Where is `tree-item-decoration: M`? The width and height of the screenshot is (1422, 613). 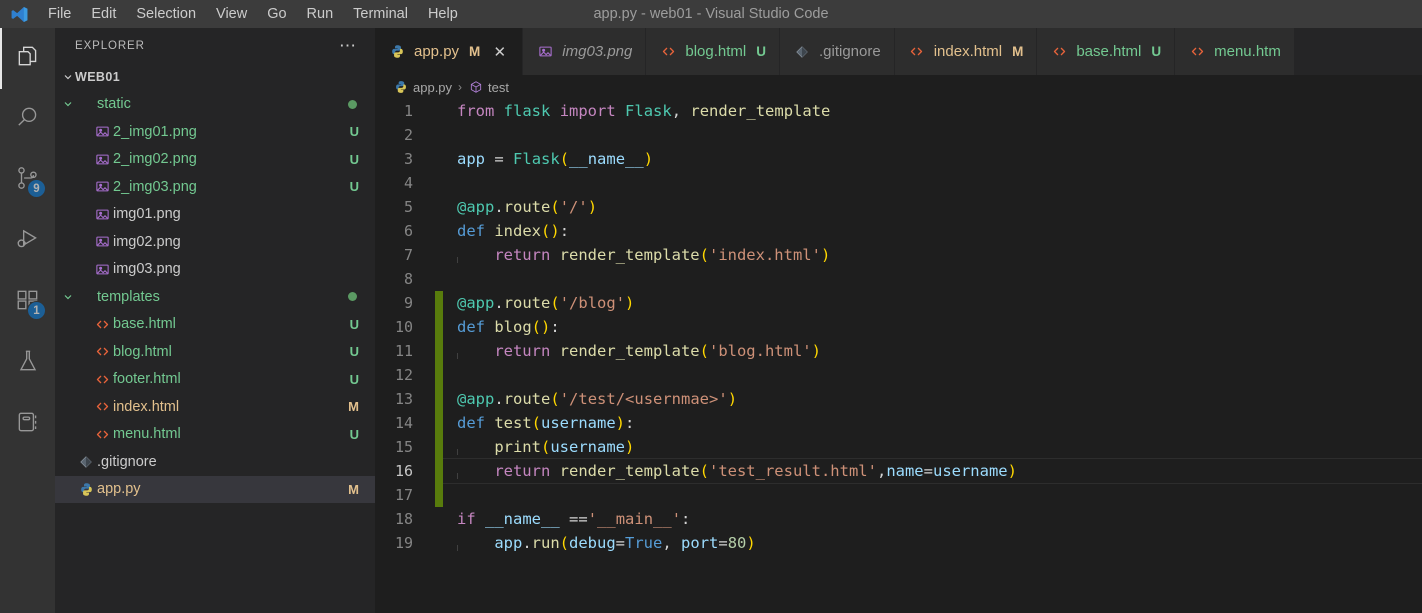 tree-item-decoration: M is located at coordinates (353, 489).